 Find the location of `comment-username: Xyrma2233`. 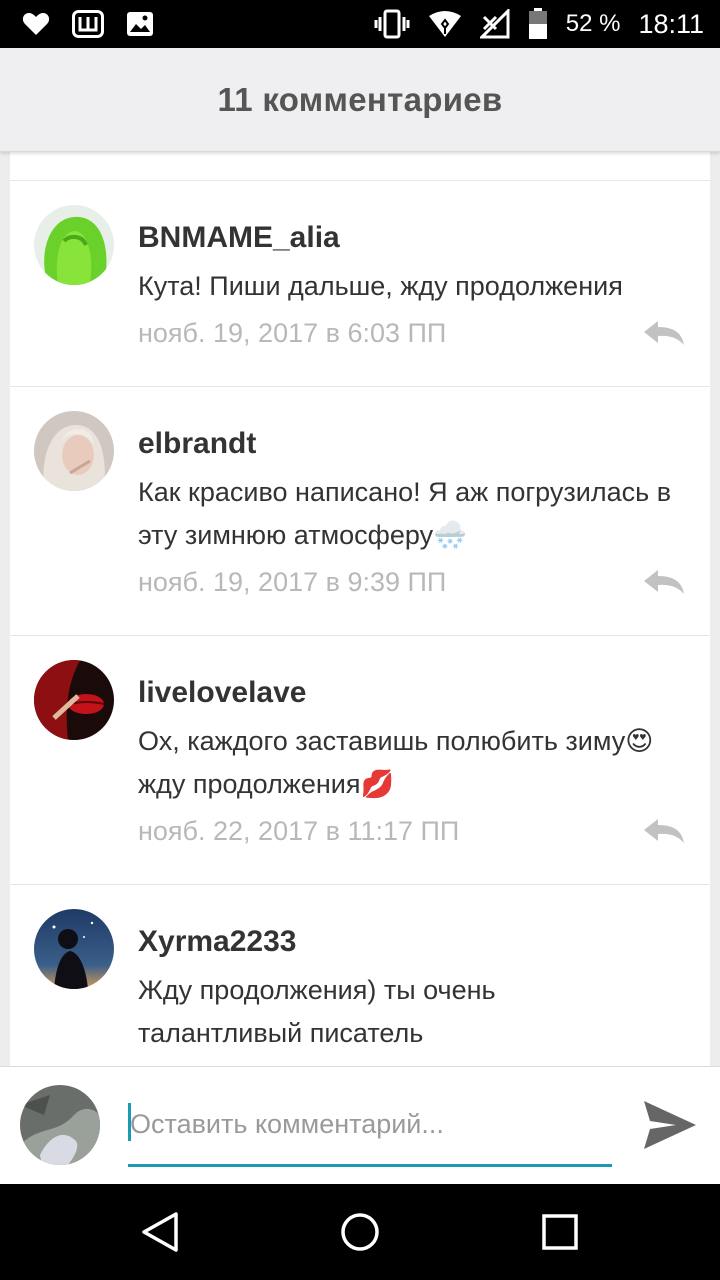

comment-username: Xyrma2233 is located at coordinates (217, 942).